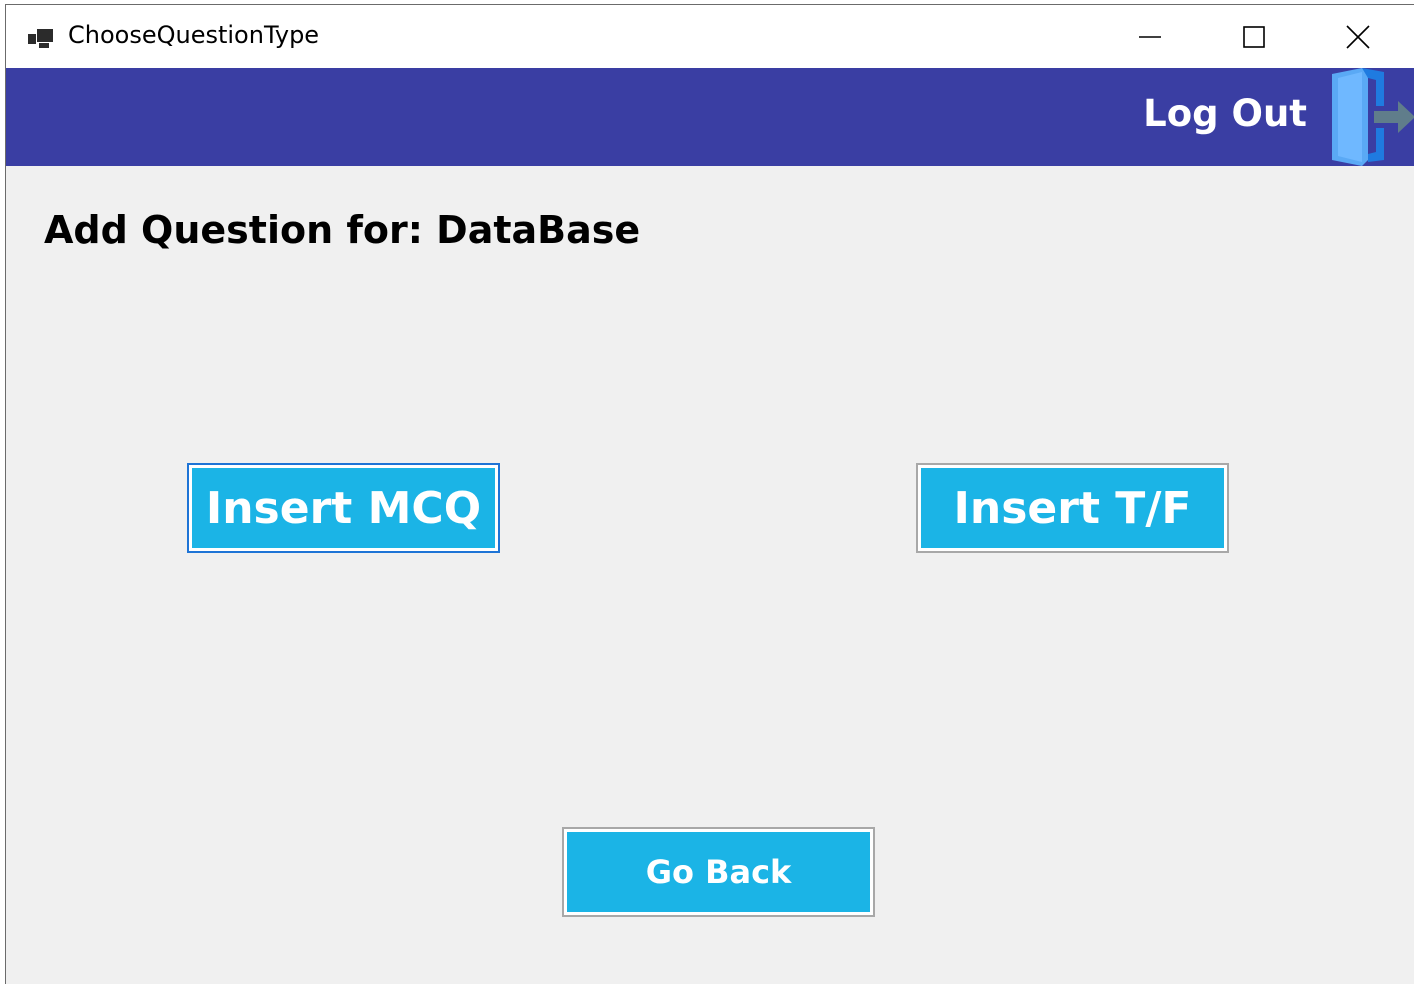  What do you see at coordinates (40, 38) in the screenshot?
I see `app-window-icon` at bounding box center [40, 38].